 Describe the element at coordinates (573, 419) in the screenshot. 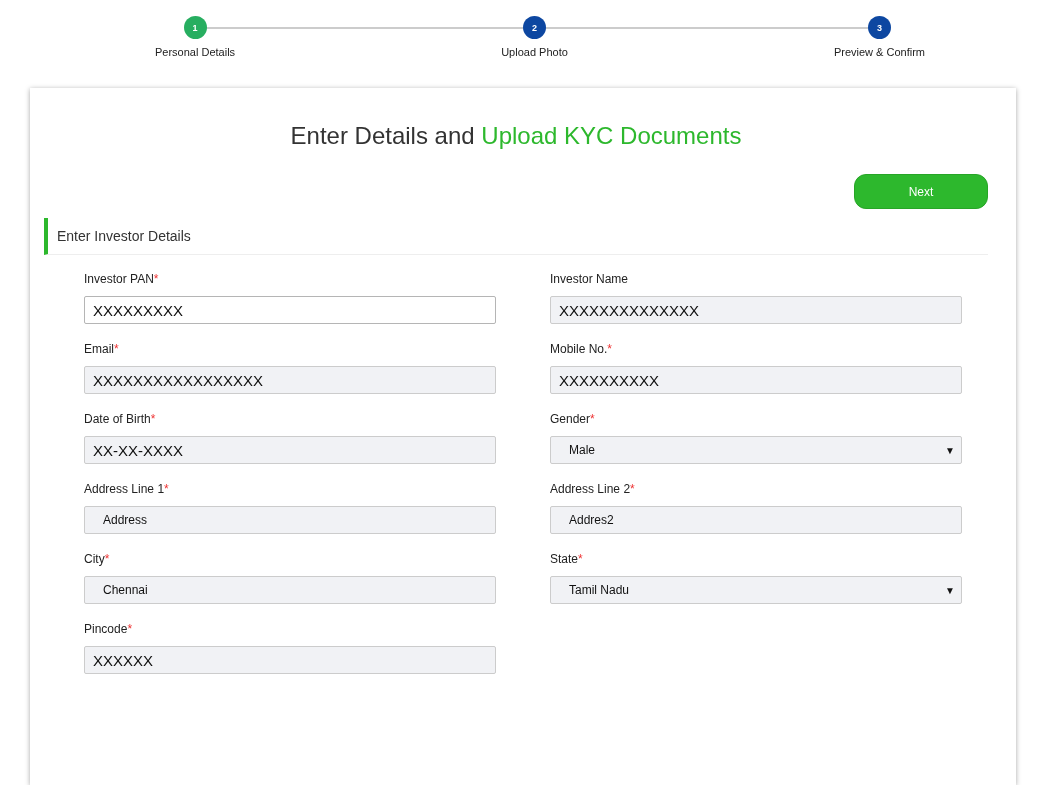

I see `field-label: Gender*` at that location.